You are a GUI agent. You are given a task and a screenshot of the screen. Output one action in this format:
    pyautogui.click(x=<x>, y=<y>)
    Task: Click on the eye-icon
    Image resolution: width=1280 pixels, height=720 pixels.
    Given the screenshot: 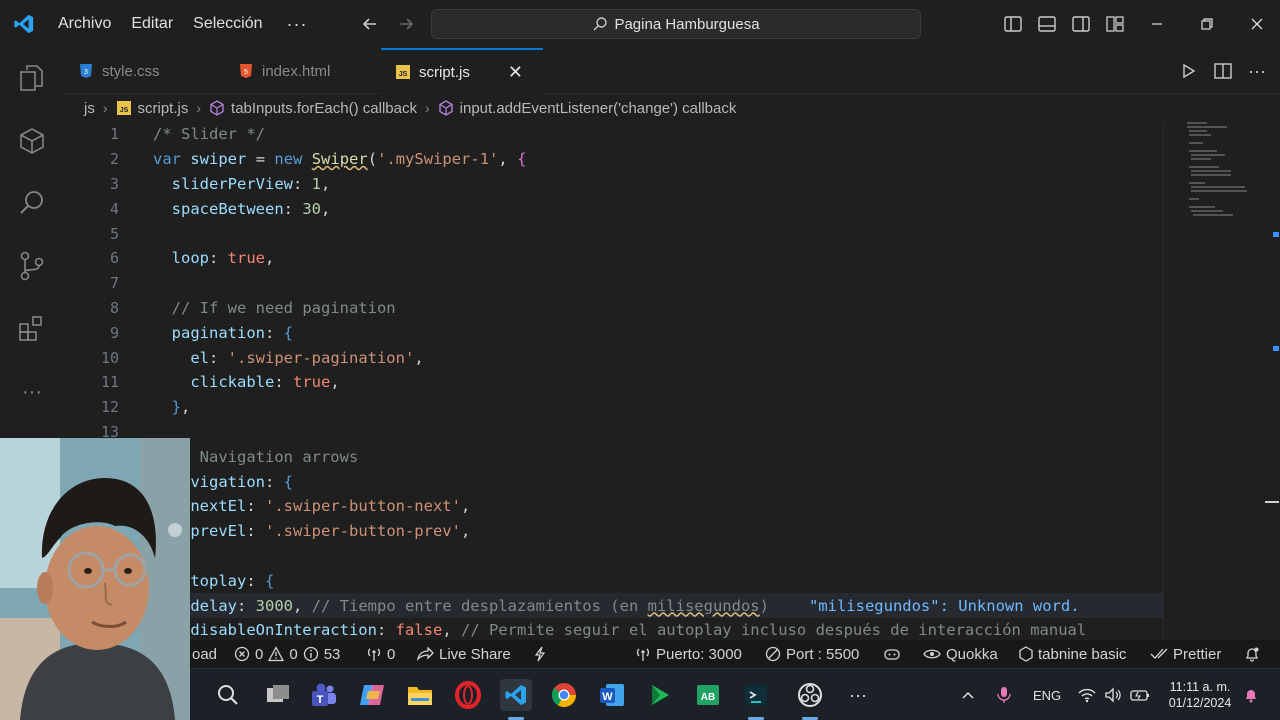 What is the action you would take?
    pyautogui.click(x=932, y=654)
    